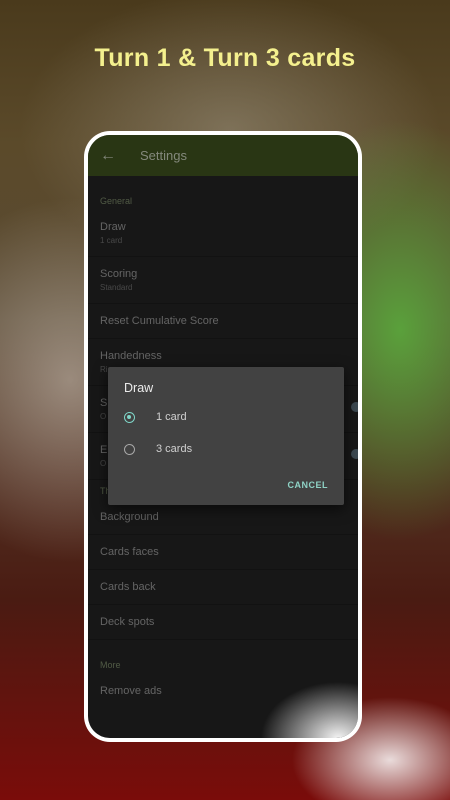  What do you see at coordinates (129, 449) in the screenshot?
I see `radio-unselected-icon` at bounding box center [129, 449].